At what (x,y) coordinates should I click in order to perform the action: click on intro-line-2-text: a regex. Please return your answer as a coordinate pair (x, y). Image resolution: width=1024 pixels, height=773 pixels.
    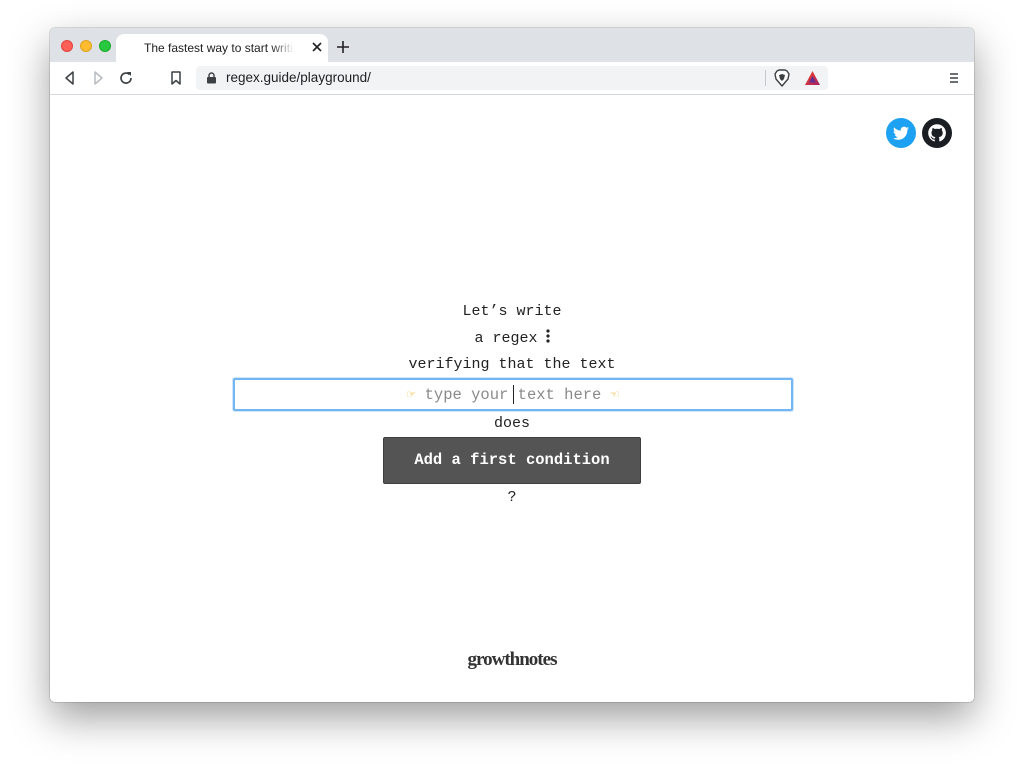
    Looking at the image, I should click on (506, 338).